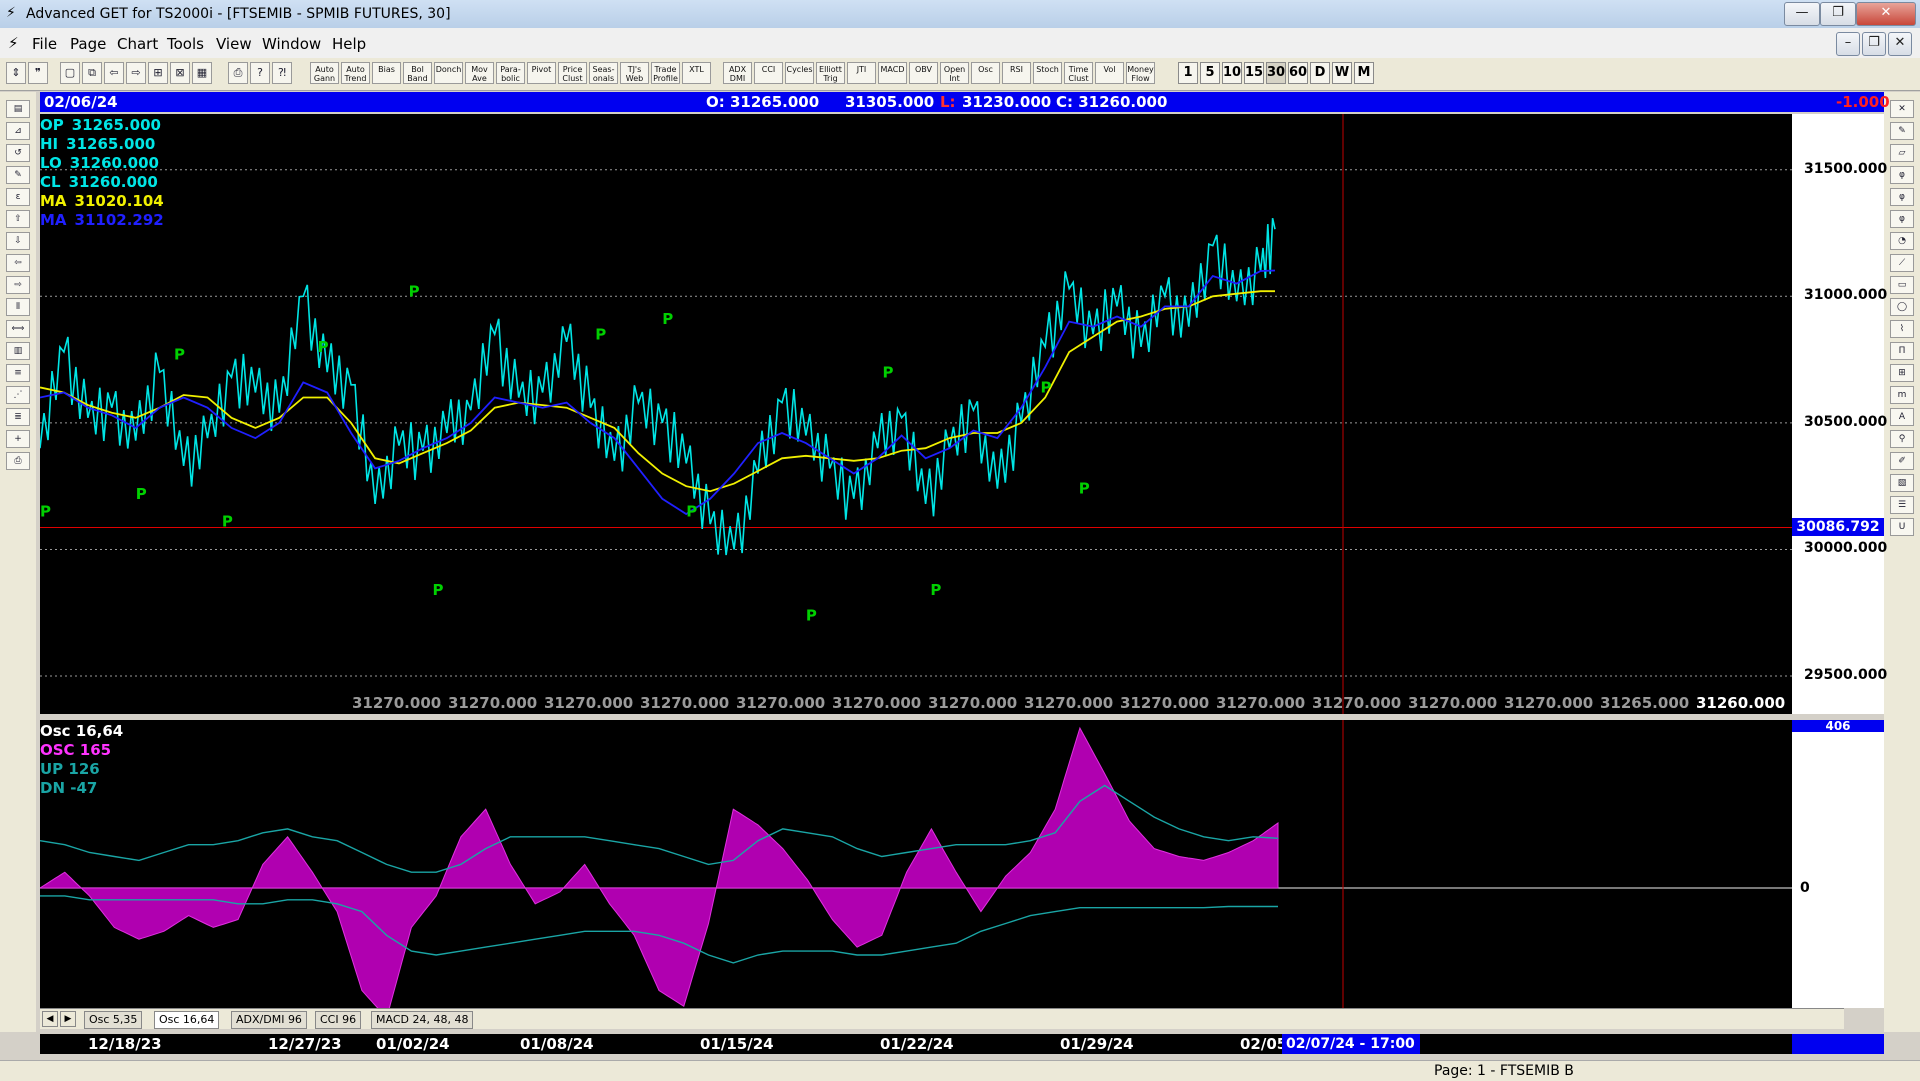  What do you see at coordinates (1078, 73) in the screenshot?
I see `study-button-time-clust: Time Clust` at bounding box center [1078, 73].